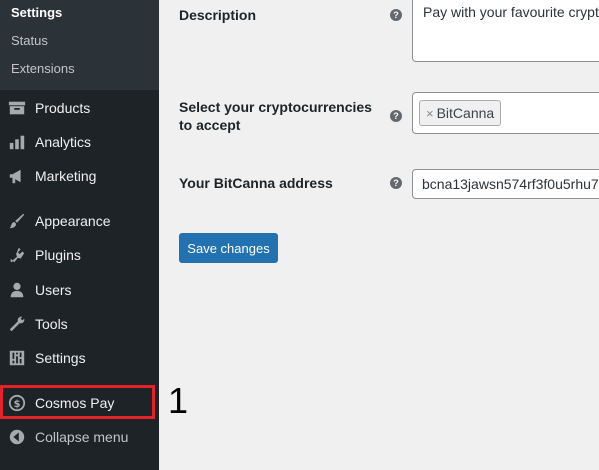  I want to click on collapse-menu-button: Collapse menu, so click(79, 437).